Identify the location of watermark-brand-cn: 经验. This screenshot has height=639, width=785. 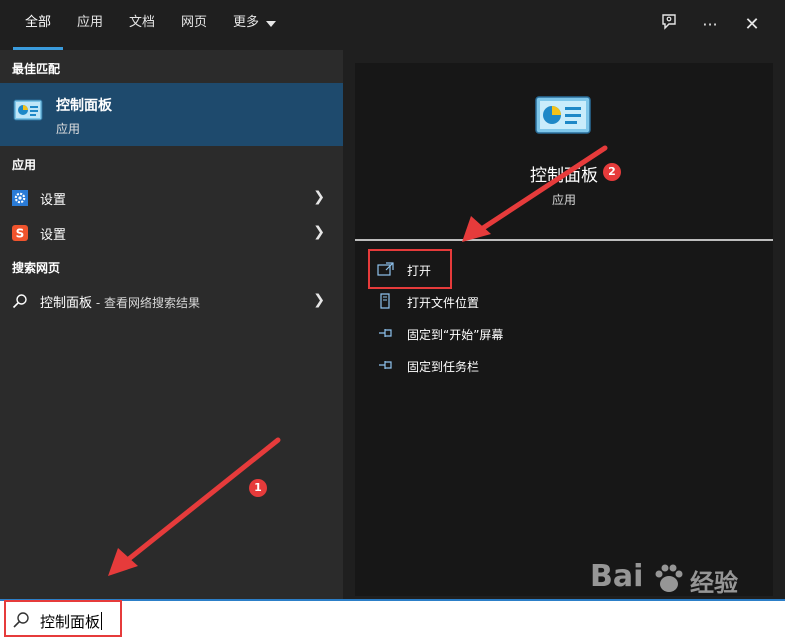
(714, 583).